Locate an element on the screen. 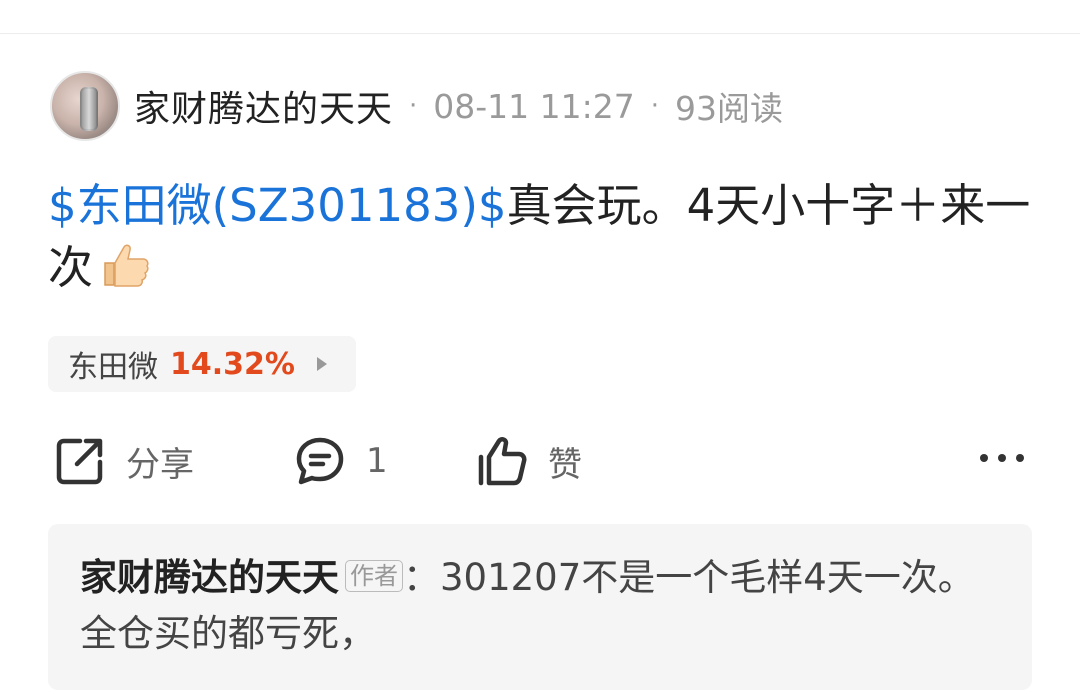 Image resolution: width=1080 pixels, height=694 pixels. top-divider is located at coordinates (540, 33).